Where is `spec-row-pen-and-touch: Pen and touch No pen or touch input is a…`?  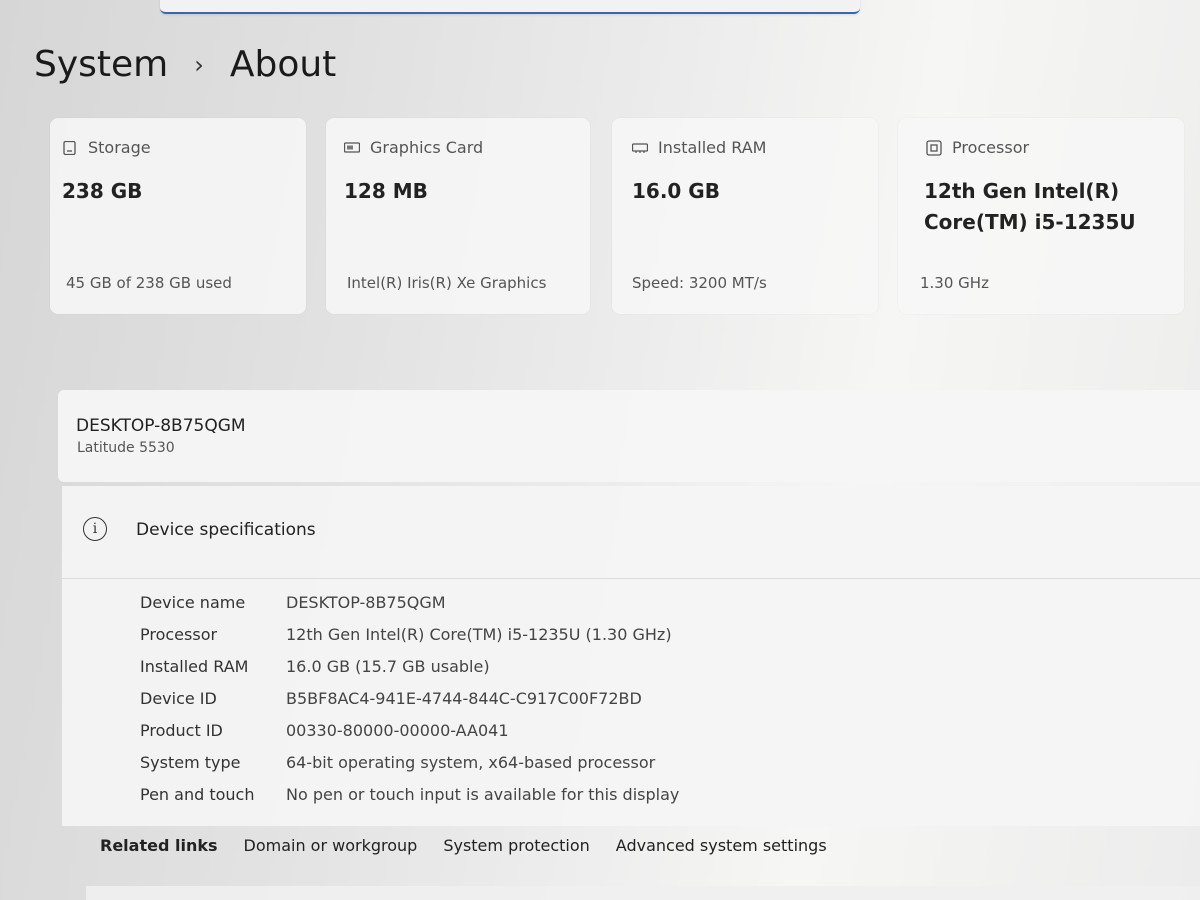 spec-row-pen-and-touch: Pen and touch No pen or touch input is a… is located at coordinates (409, 794).